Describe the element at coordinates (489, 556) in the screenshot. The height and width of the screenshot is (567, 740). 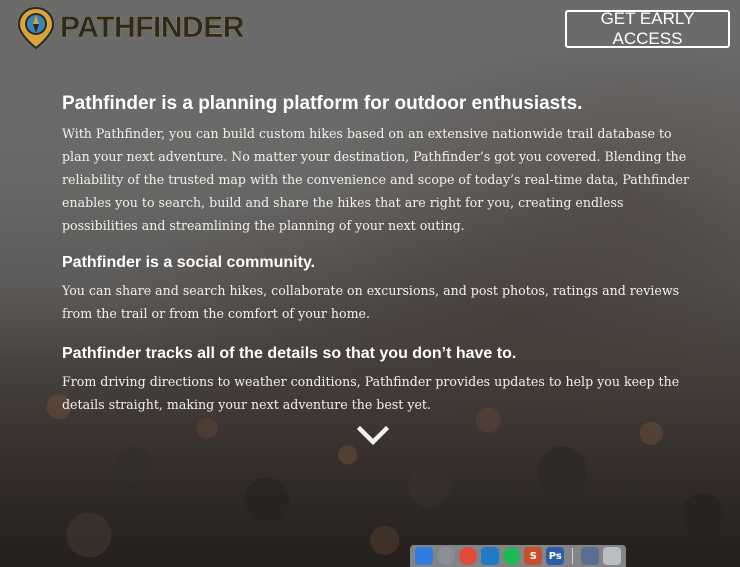
I see `vscode-icon` at that location.